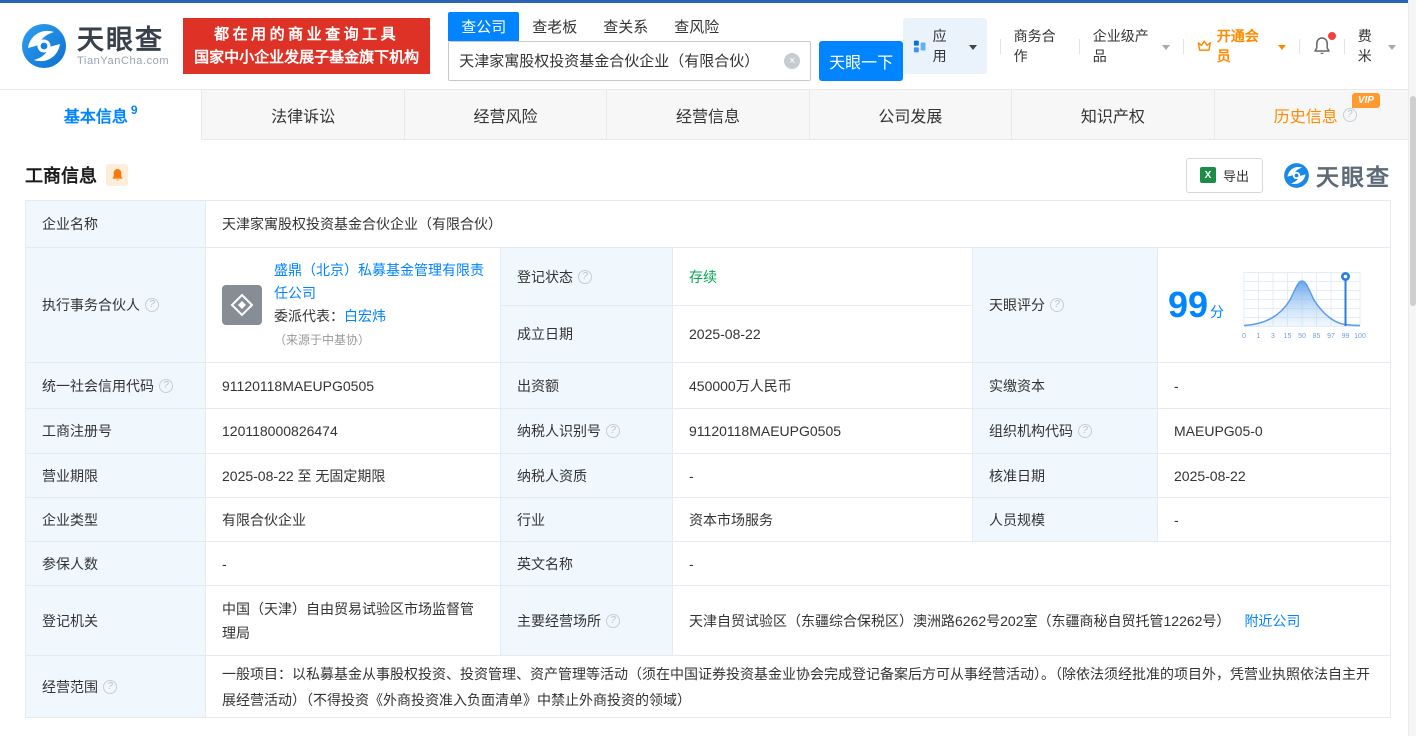  What do you see at coordinates (116, 224) in the screenshot?
I see `company-name-label: 企业名称` at bounding box center [116, 224].